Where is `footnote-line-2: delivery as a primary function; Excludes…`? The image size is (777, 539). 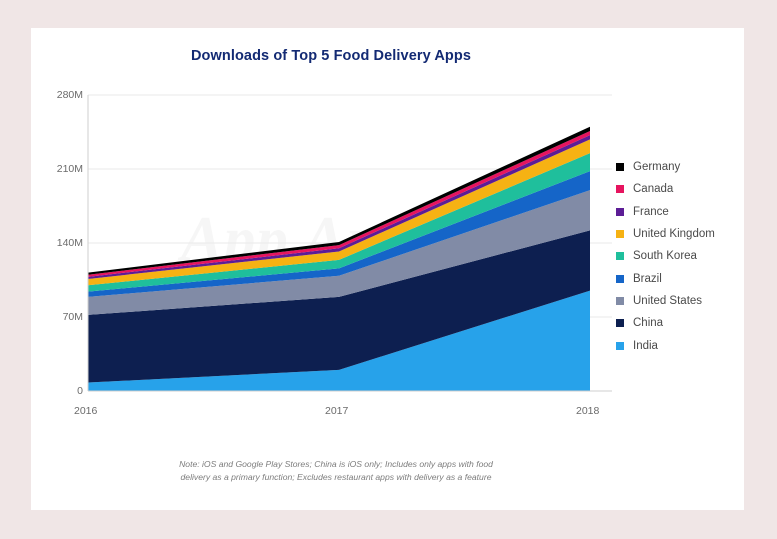
footnote-line-2: delivery as a primary function; Excludes… is located at coordinates (336, 477).